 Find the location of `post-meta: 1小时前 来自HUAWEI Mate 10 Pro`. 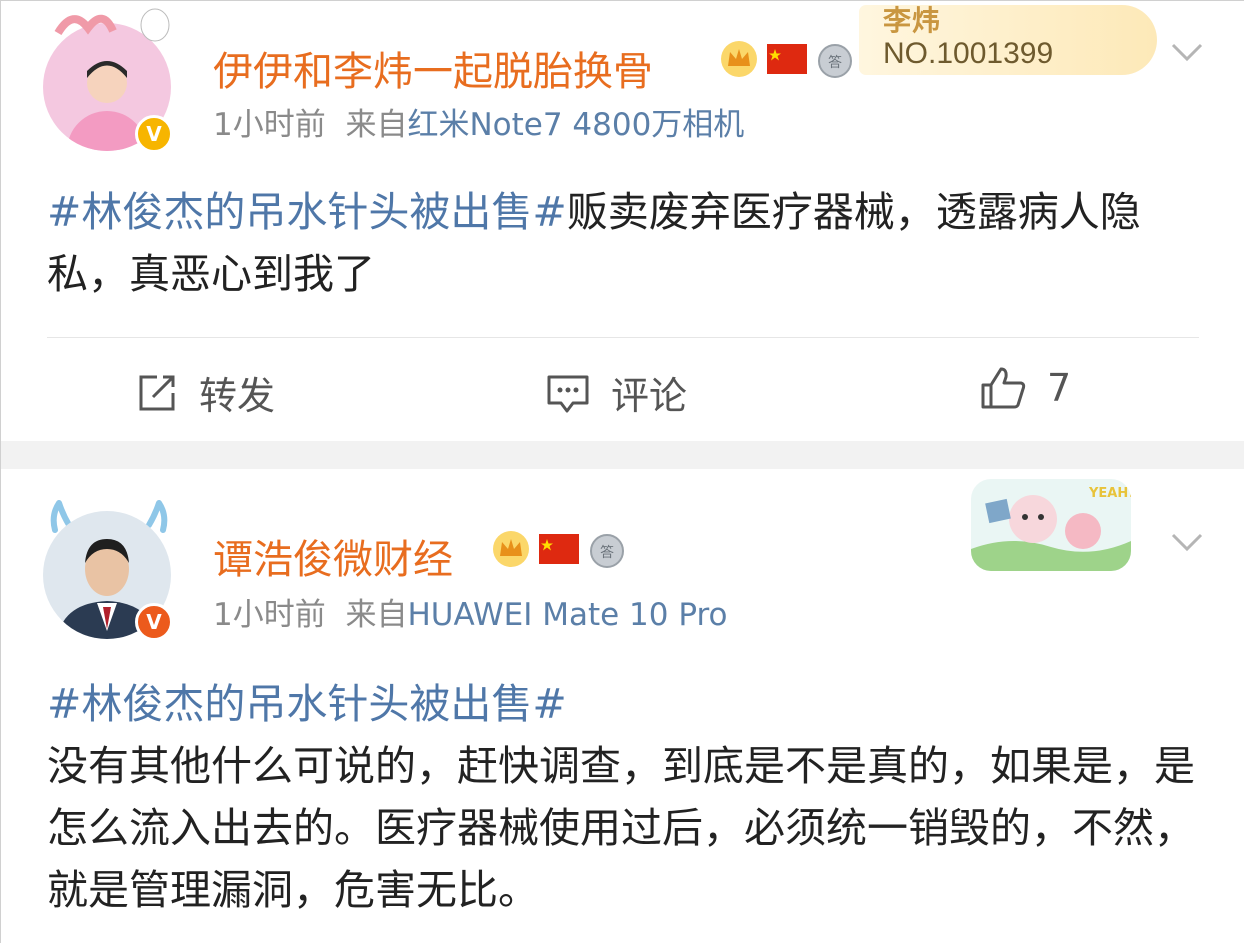

post-meta: 1小时前 来自HUAWEI Mate 10 Pro is located at coordinates (470, 611).